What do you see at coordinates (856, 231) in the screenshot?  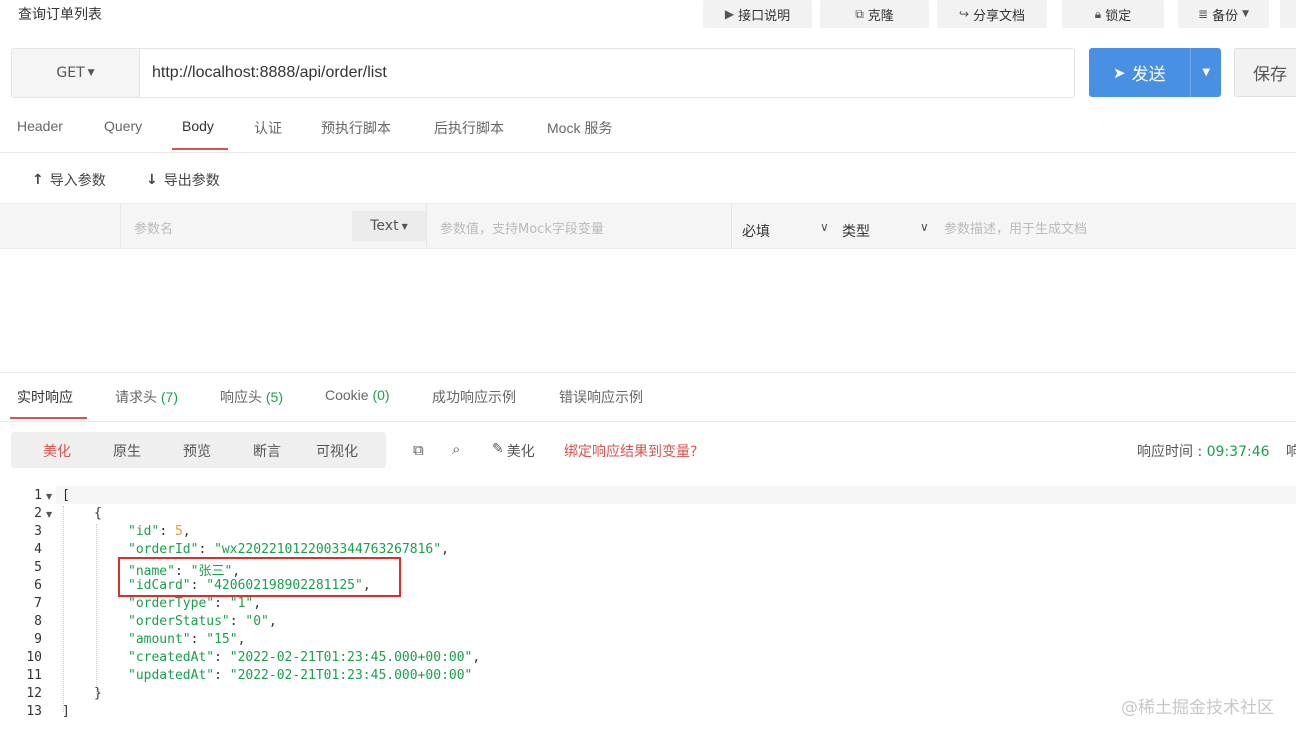 I see `kind-select: 类型` at bounding box center [856, 231].